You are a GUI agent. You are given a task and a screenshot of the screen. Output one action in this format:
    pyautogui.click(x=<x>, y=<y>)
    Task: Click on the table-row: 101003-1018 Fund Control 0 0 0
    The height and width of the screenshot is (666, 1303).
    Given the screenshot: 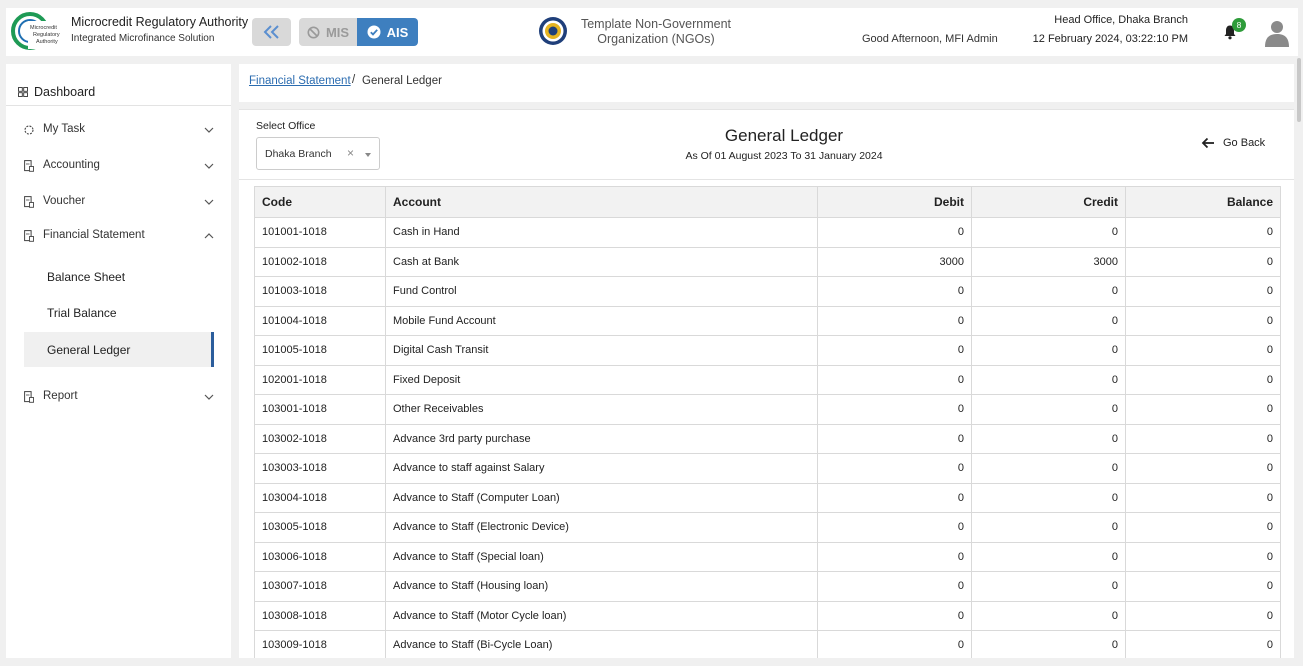 What is the action you would take?
    pyautogui.click(x=767, y=291)
    